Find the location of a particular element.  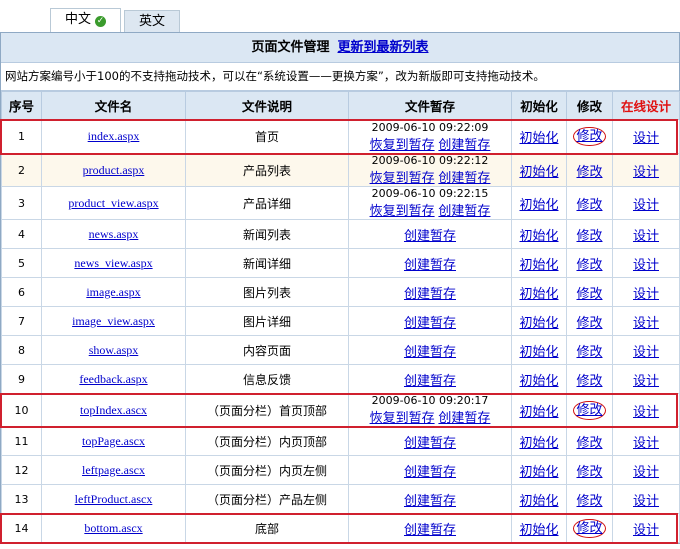

file-name-cell: news.aspx is located at coordinates (113, 234).